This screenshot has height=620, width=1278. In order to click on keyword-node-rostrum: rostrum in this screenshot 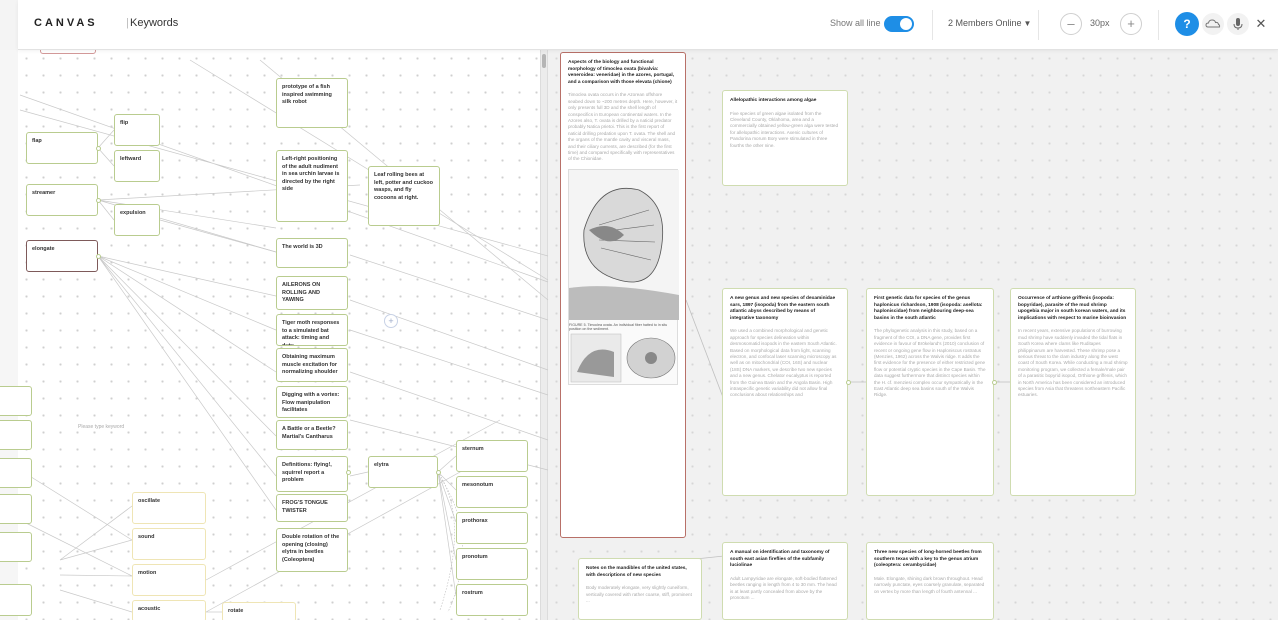, I will do `click(492, 600)`.